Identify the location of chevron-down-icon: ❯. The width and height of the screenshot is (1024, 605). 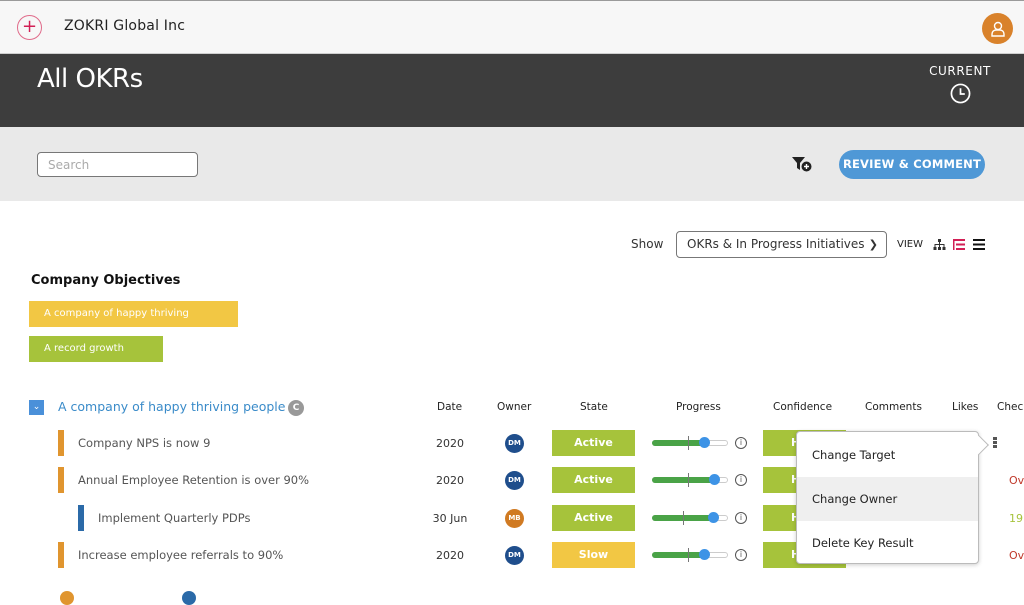
(873, 244).